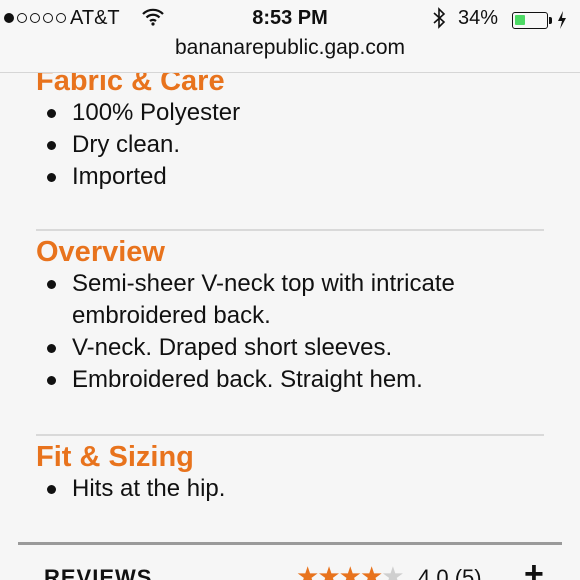  What do you see at coordinates (98, 572) in the screenshot?
I see `reviews-label: REVIEWS` at bounding box center [98, 572].